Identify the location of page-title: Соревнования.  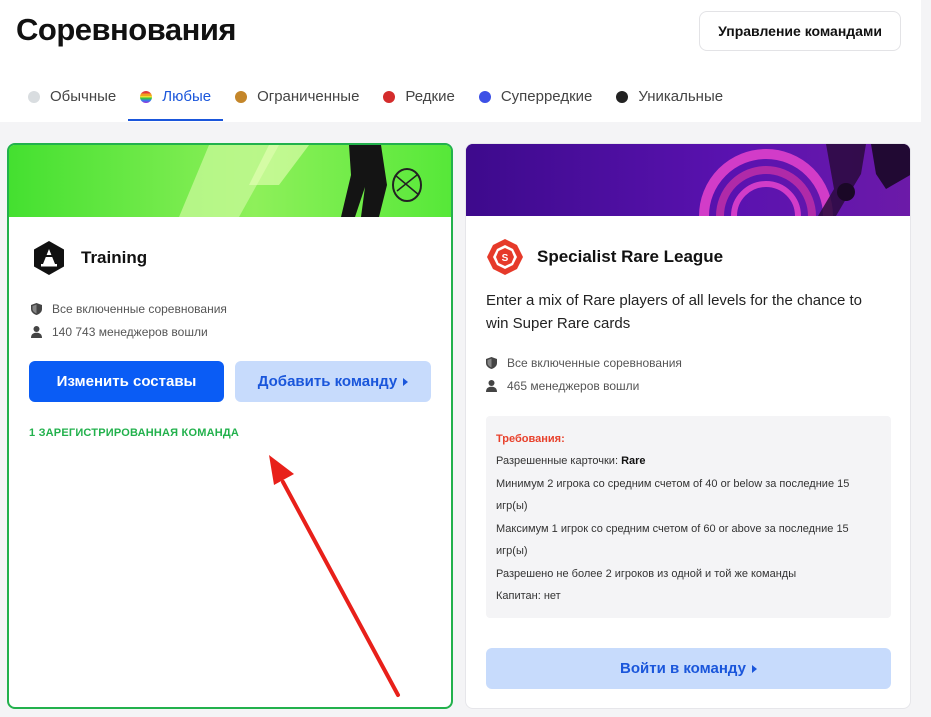
(126, 29).